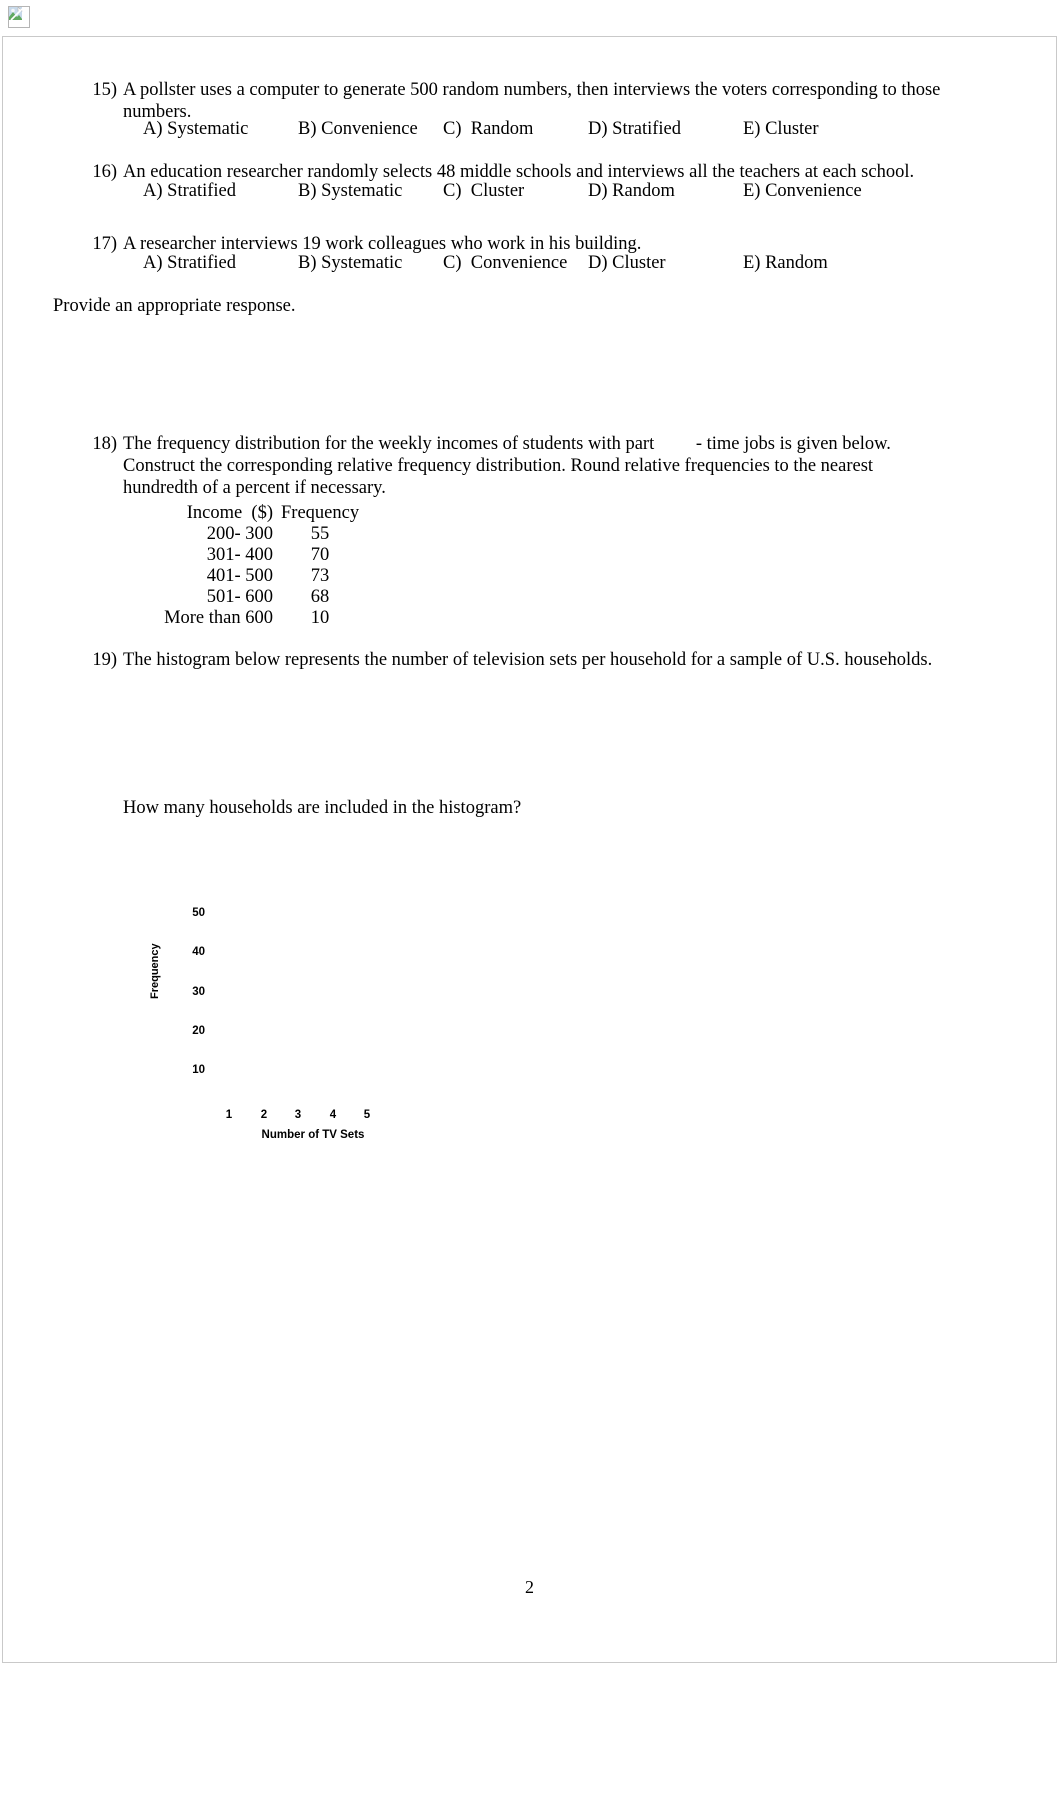  I want to click on cell-income: 501- 600, so click(239, 597).